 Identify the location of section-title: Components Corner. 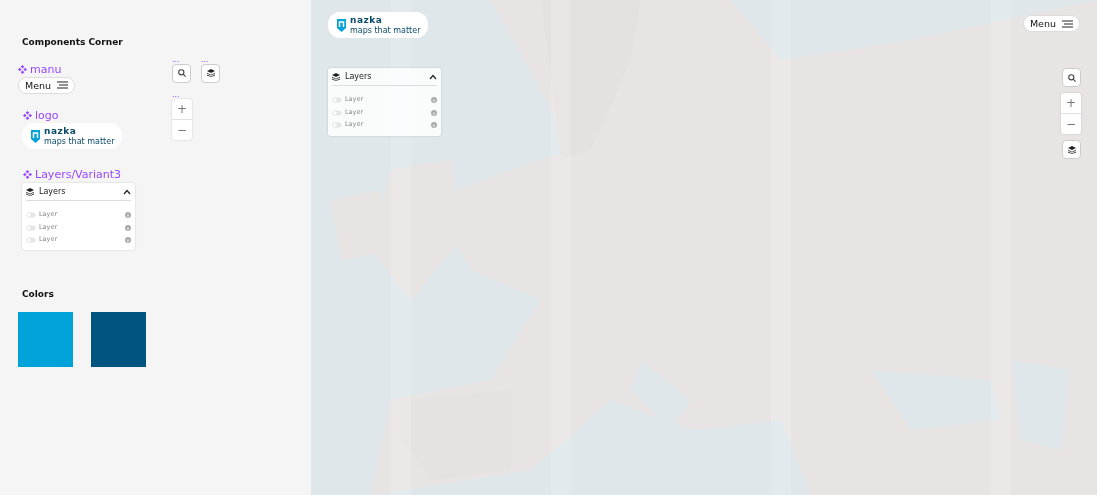
(73, 42).